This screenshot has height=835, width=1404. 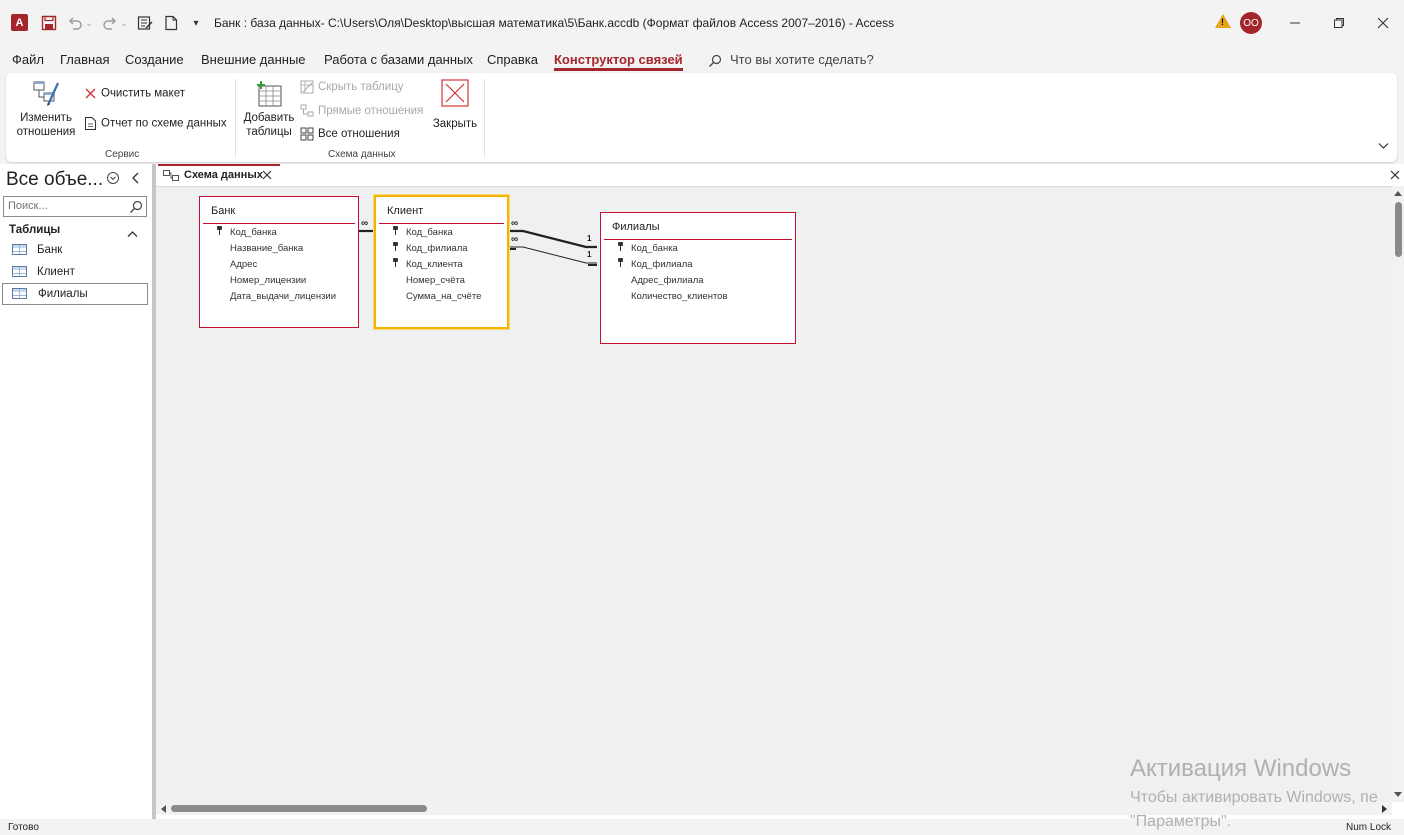 I want to click on tell-me-search: Что вы хотите сделать?, so click(x=791, y=60).